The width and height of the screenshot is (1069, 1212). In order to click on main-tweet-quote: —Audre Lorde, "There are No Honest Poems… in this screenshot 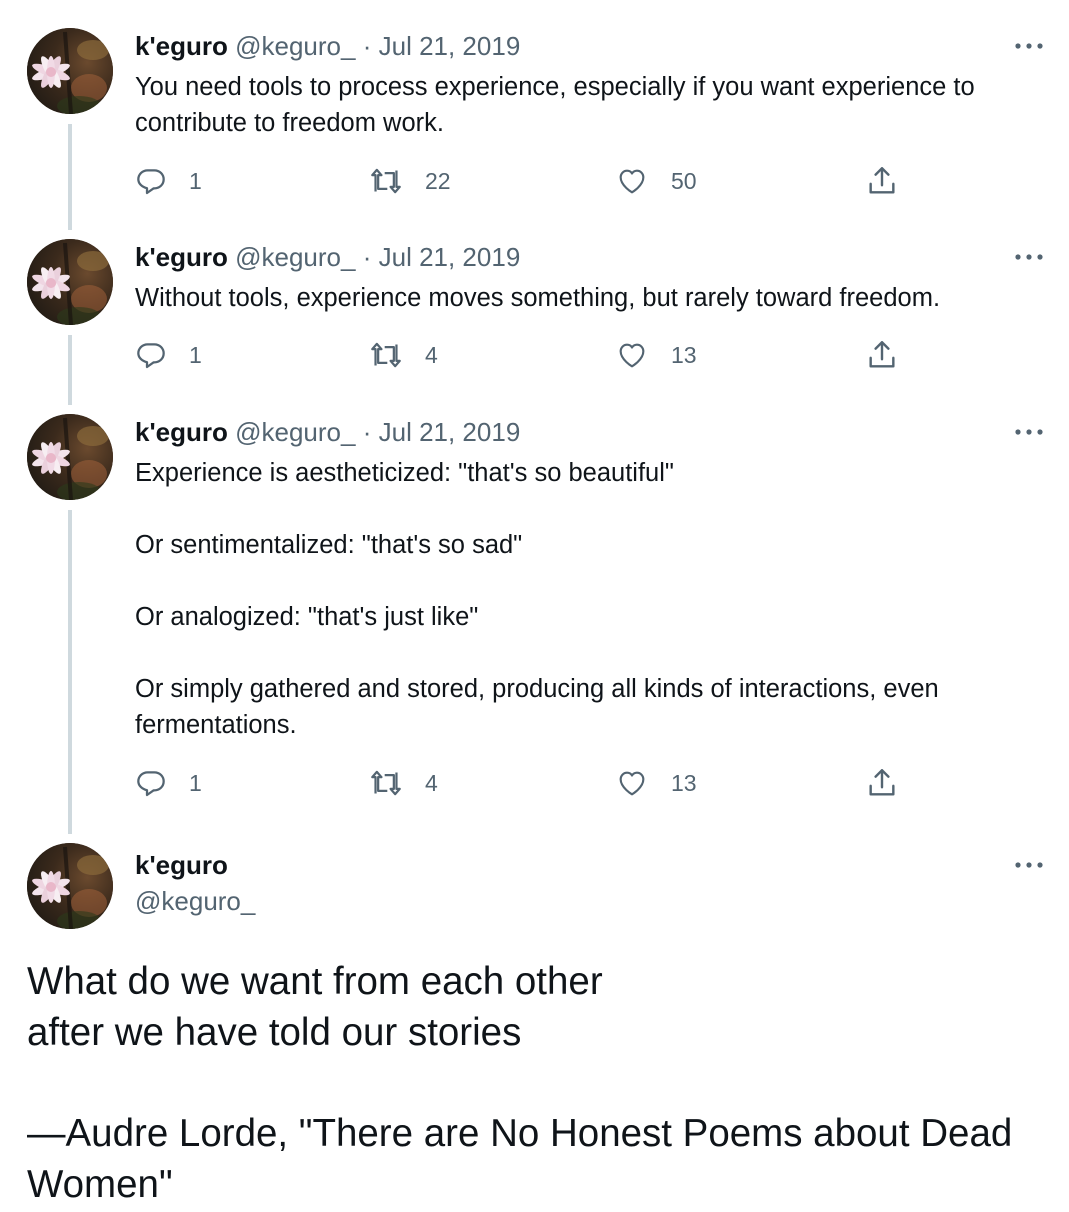, I will do `click(527, 1159)`.